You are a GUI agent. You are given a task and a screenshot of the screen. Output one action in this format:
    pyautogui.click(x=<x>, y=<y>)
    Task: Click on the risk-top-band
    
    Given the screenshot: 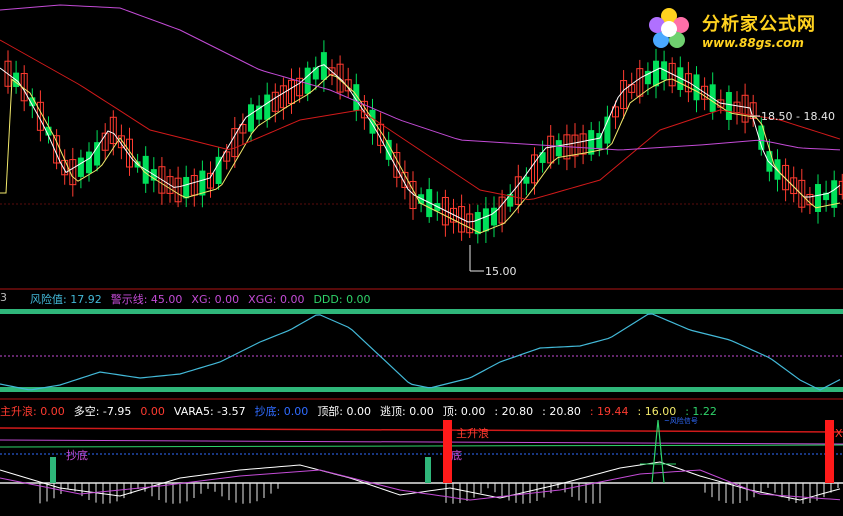 What is the action you would take?
    pyautogui.click(x=421, y=311)
    